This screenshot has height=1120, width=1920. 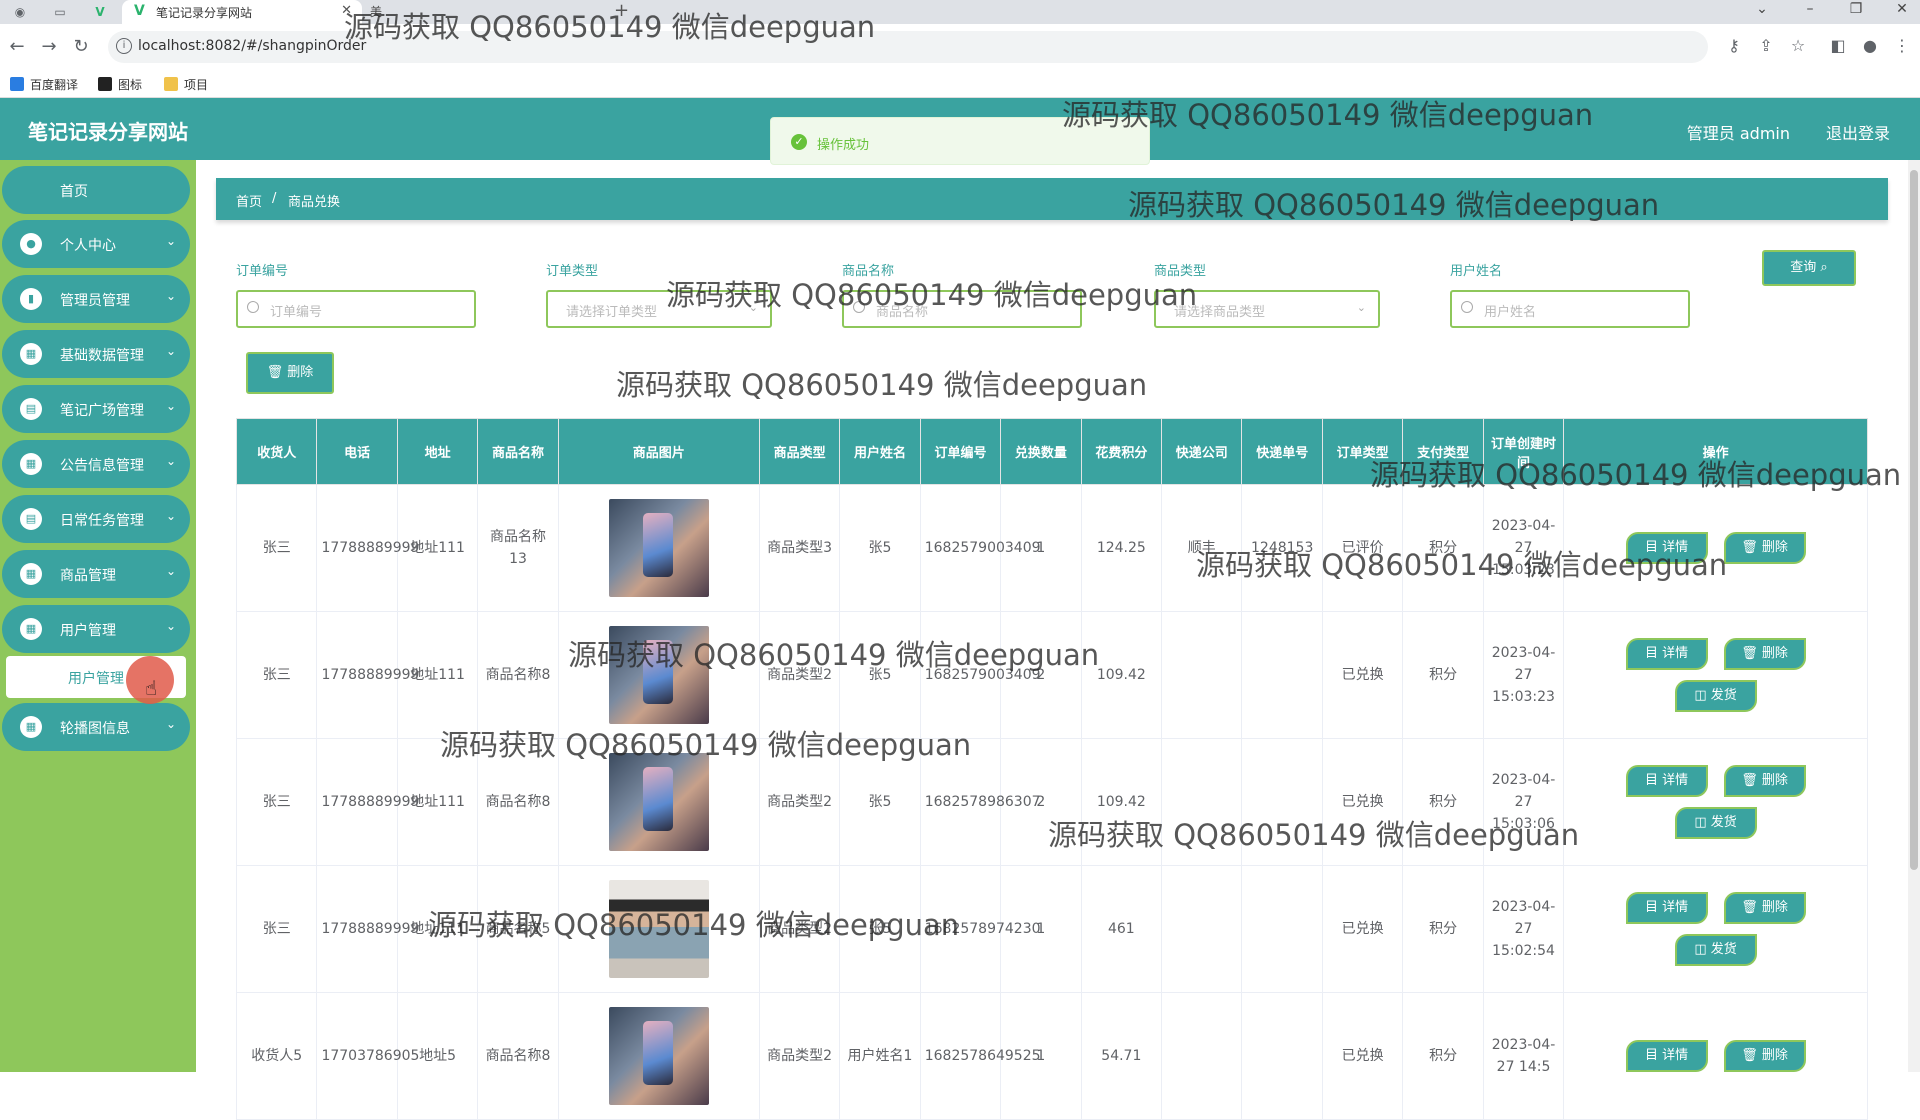 I want to click on batch-delete-button: 🗑 删除, so click(x=290, y=373).